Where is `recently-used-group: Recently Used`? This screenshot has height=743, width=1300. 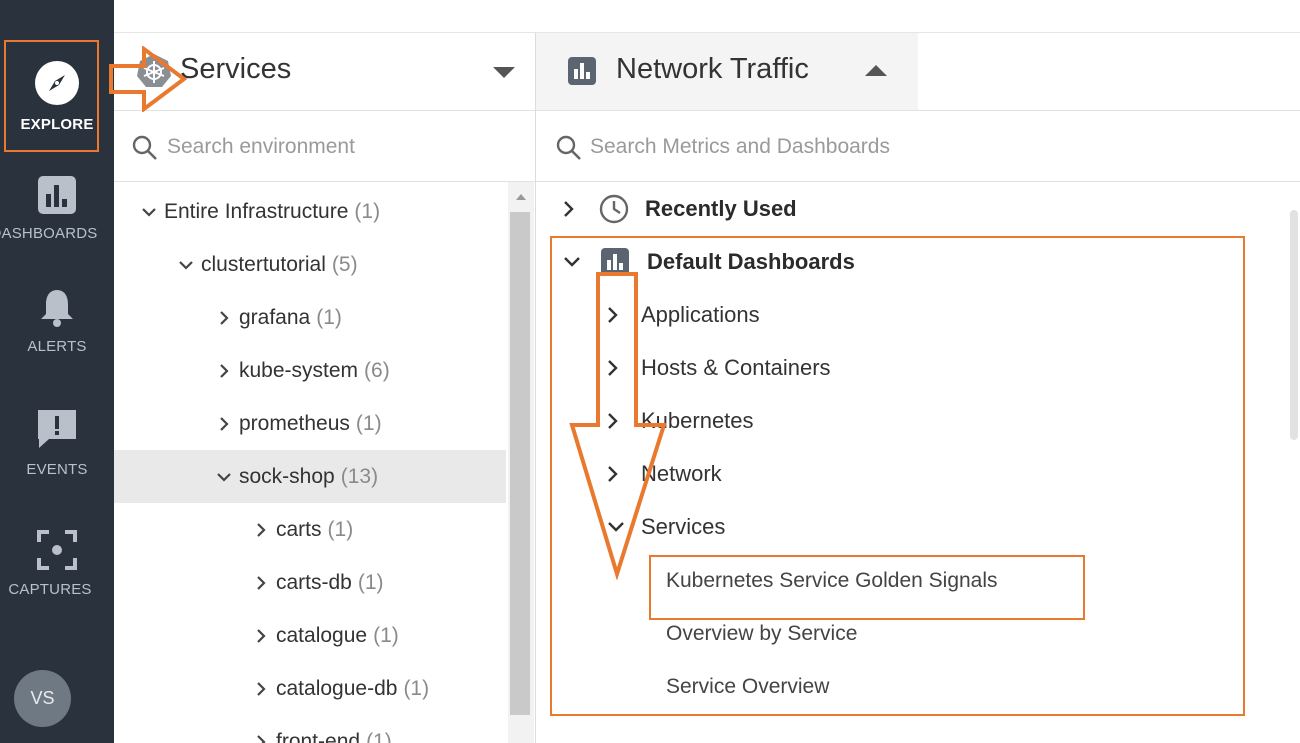
recently-used-group: Recently Used is located at coordinates (680, 208).